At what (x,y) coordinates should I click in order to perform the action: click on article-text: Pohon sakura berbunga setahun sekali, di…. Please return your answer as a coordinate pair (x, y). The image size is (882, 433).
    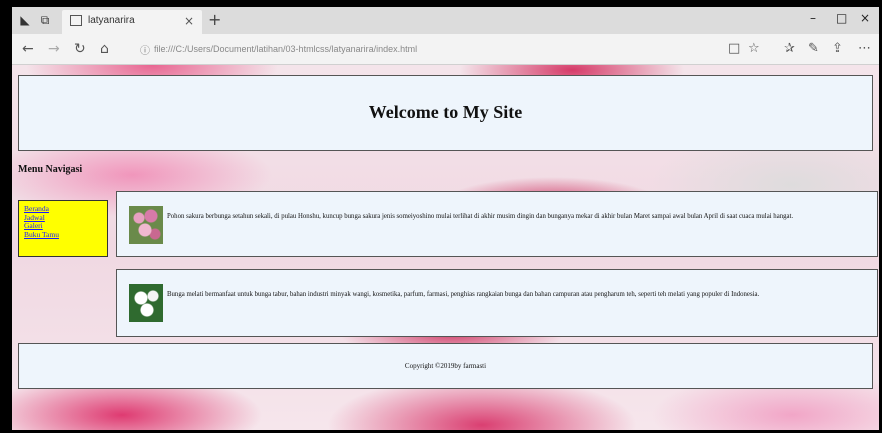
    Looking at the image, I should click on (480, 216).